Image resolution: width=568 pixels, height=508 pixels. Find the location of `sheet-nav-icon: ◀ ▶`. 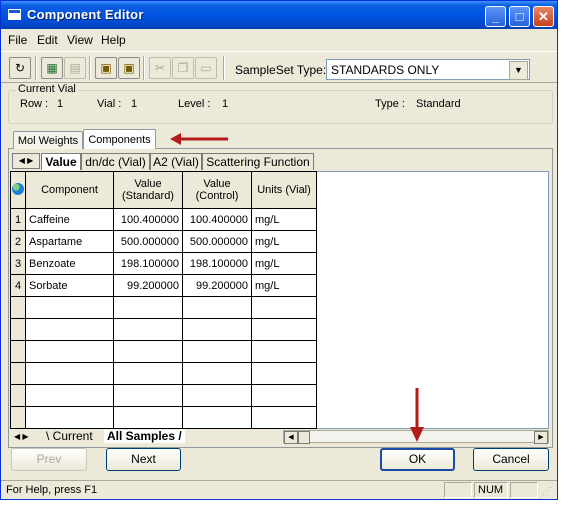

sheet-nav-icon: ◀ ▶ is located at coordinates (21, 436).